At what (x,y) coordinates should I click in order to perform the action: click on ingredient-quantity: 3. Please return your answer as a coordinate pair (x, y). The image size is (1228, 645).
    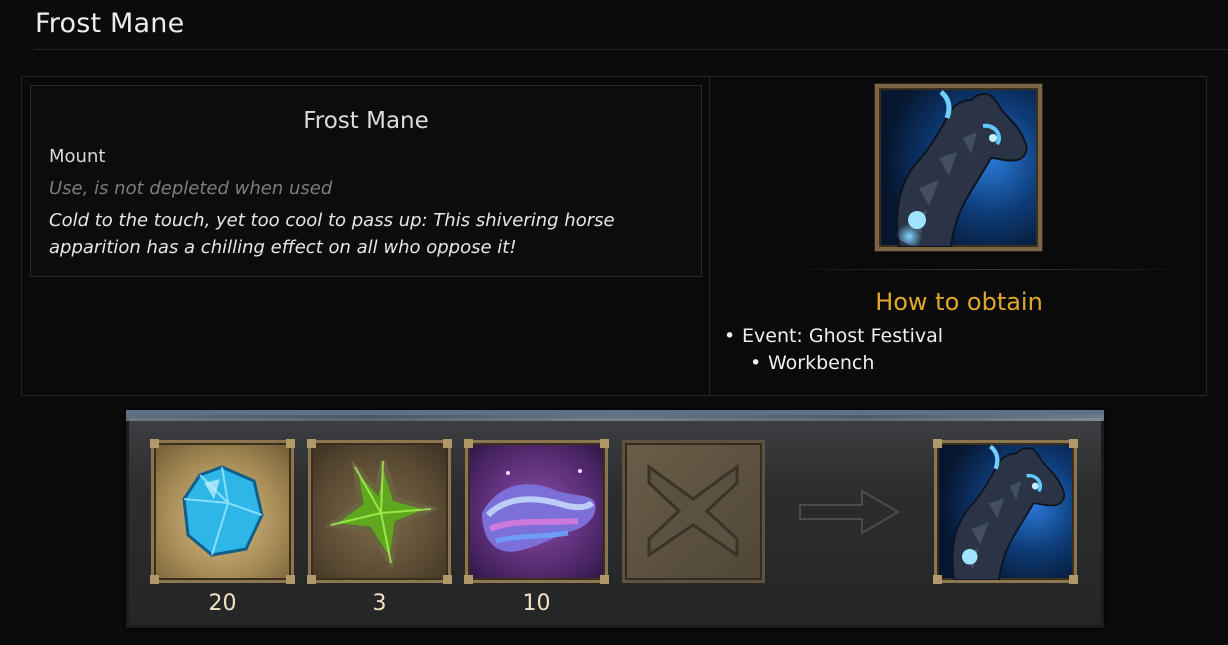
    Looking at the image, I should click on (379, 603).